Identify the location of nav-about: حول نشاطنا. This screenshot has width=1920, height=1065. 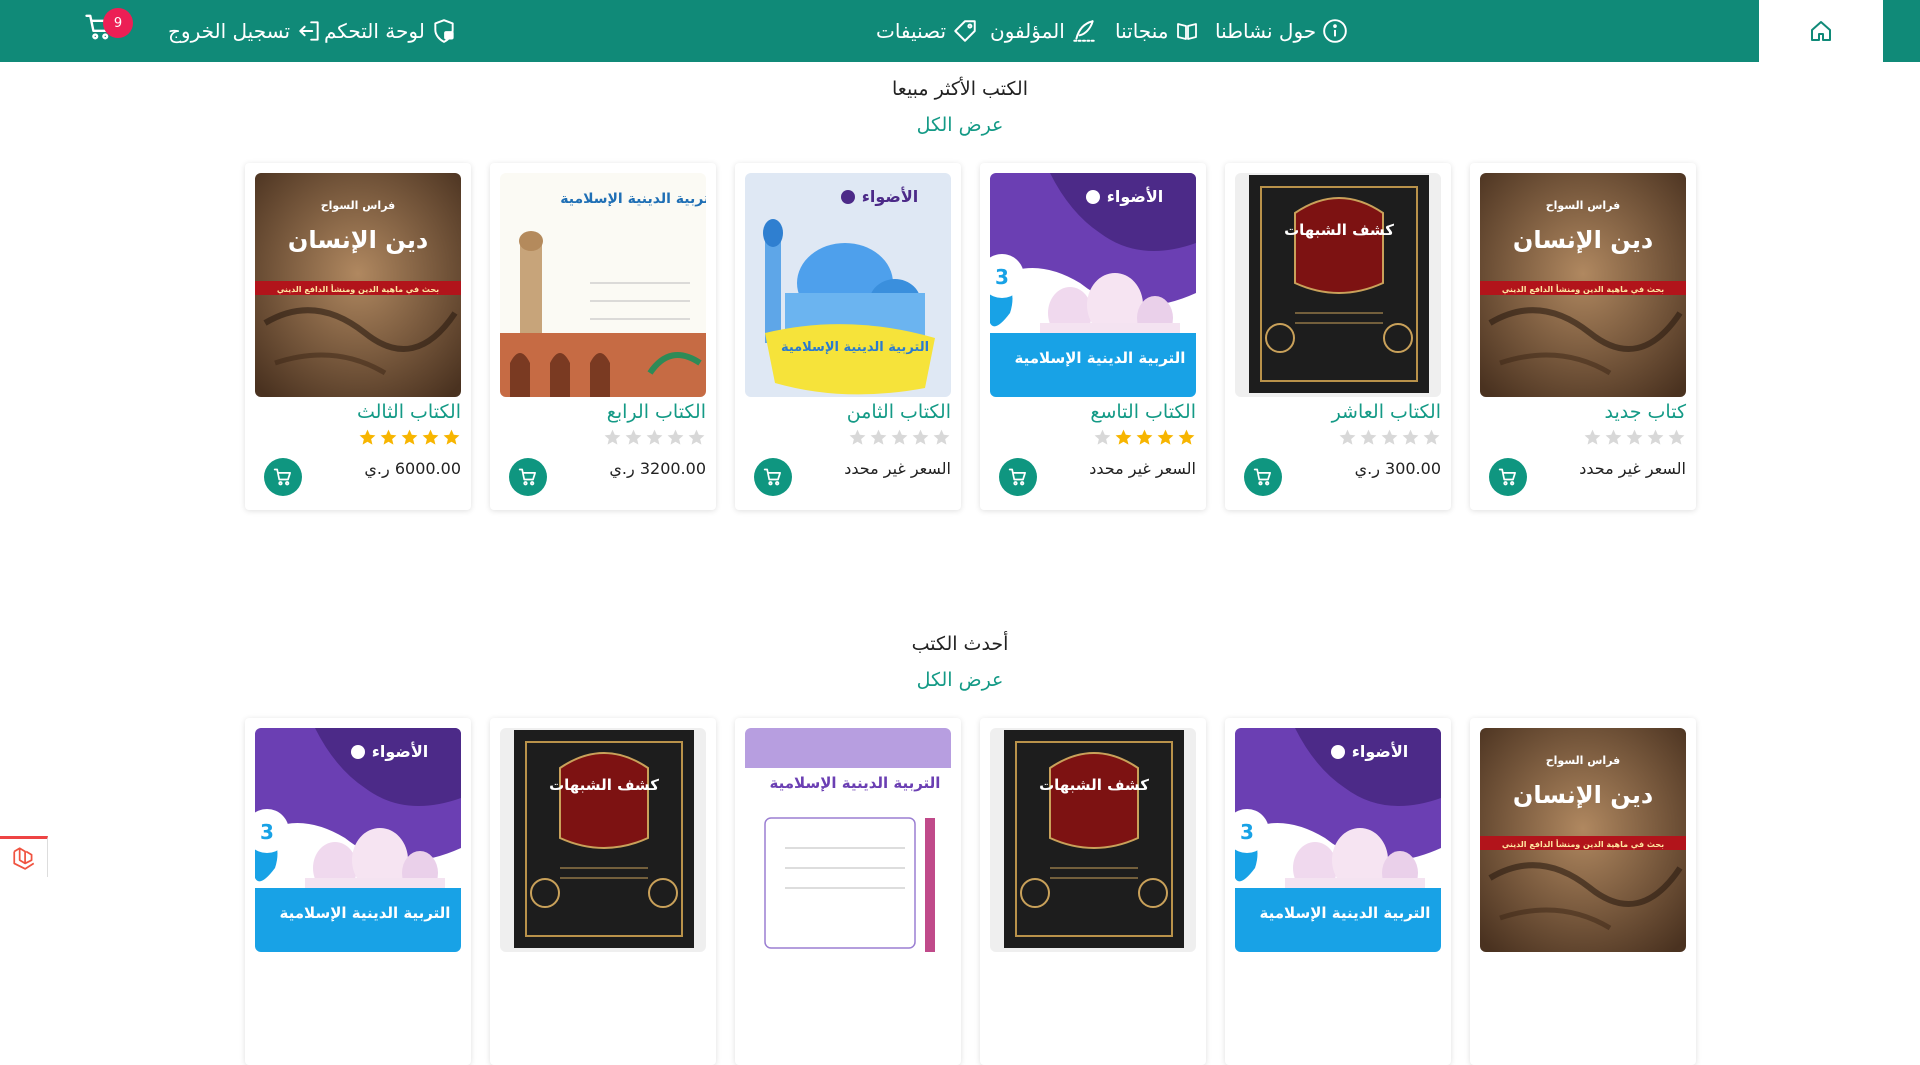
(1281, 31).